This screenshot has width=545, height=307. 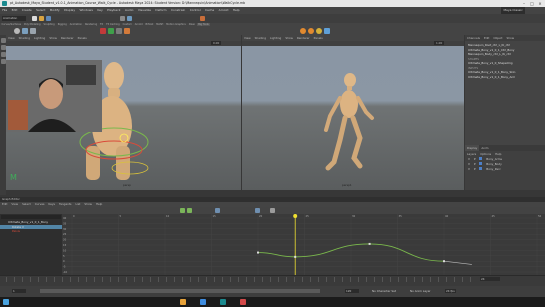 What do you see at coordinates (182, 210) in the screenshot?
I see `move-key-icon` at bounding box center [182, 210].